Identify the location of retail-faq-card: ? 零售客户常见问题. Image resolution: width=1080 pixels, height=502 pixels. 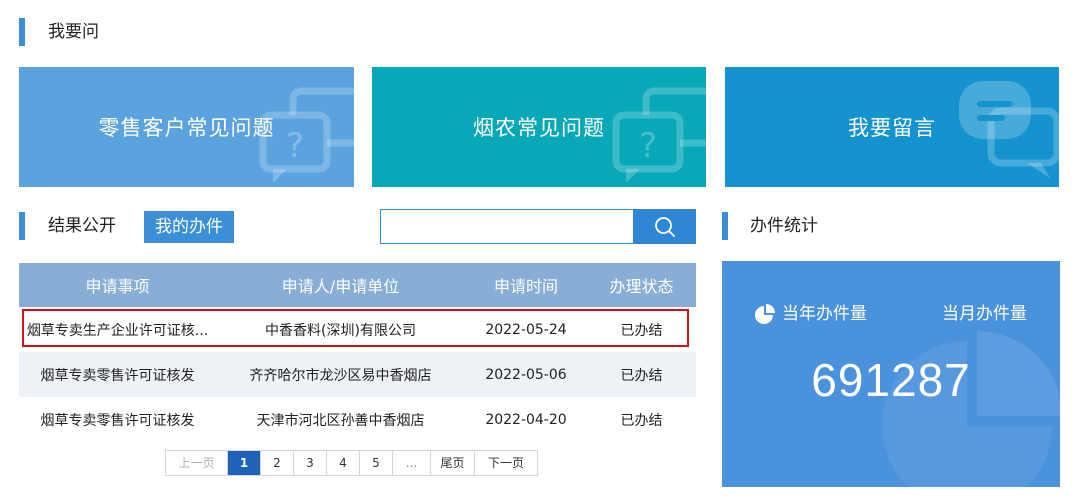
(186, 127).